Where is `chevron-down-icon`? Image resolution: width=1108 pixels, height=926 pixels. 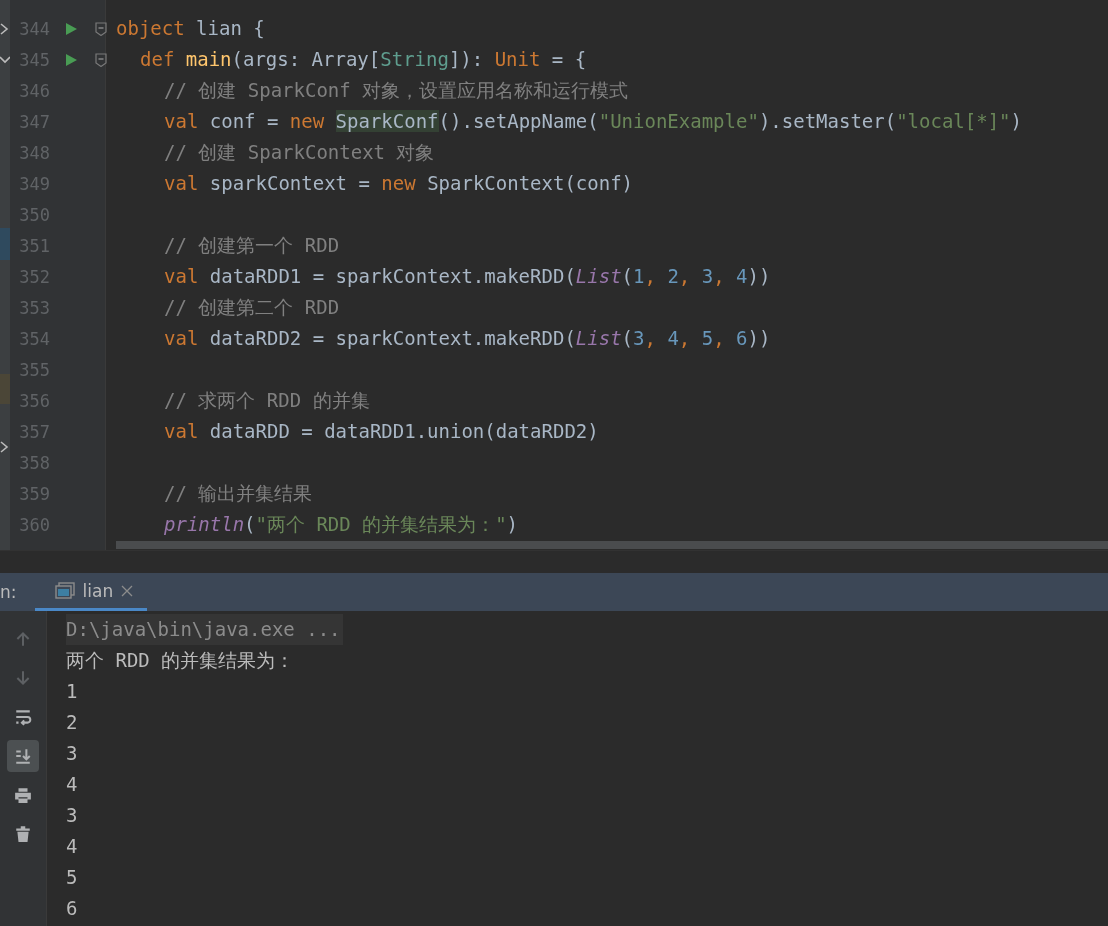
chevron-down-icon is located at coordinates (5, 60).